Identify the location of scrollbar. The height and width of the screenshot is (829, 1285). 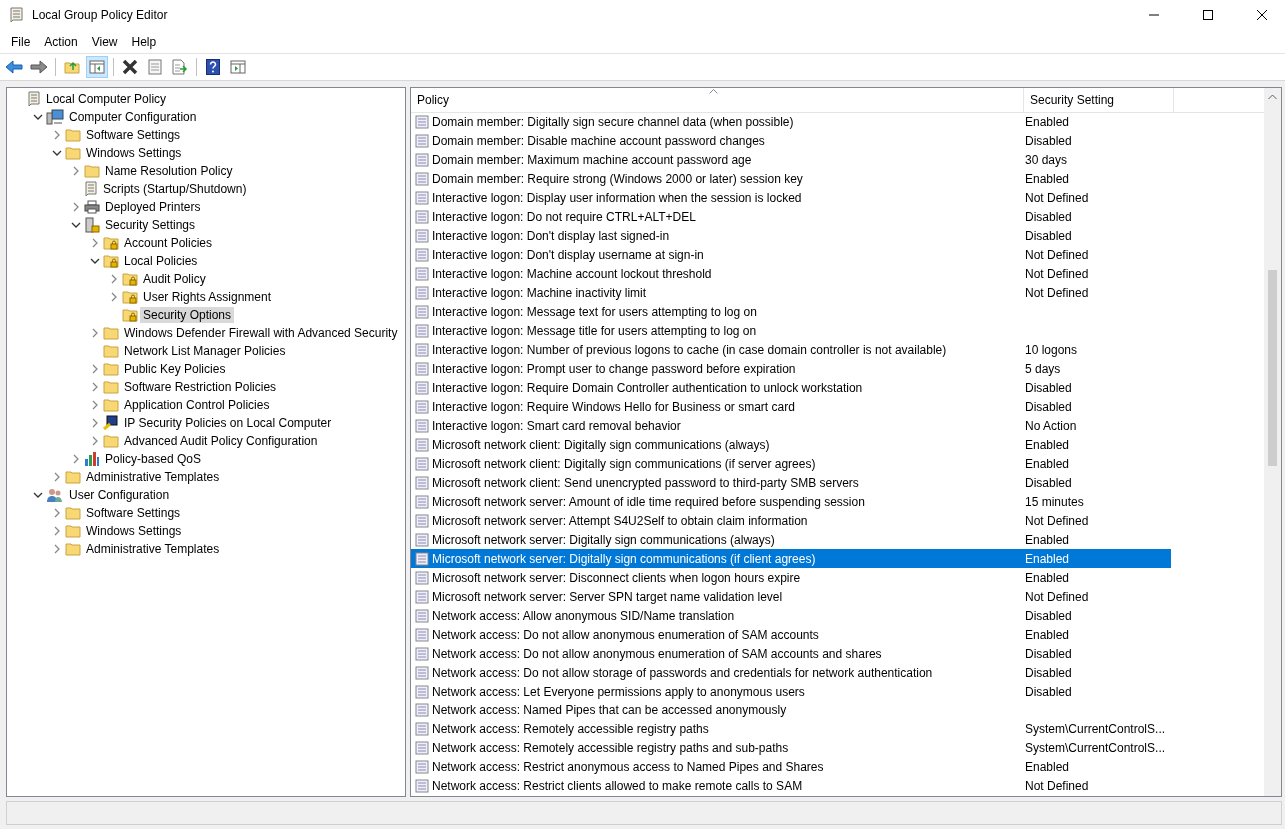
(1272, 442).